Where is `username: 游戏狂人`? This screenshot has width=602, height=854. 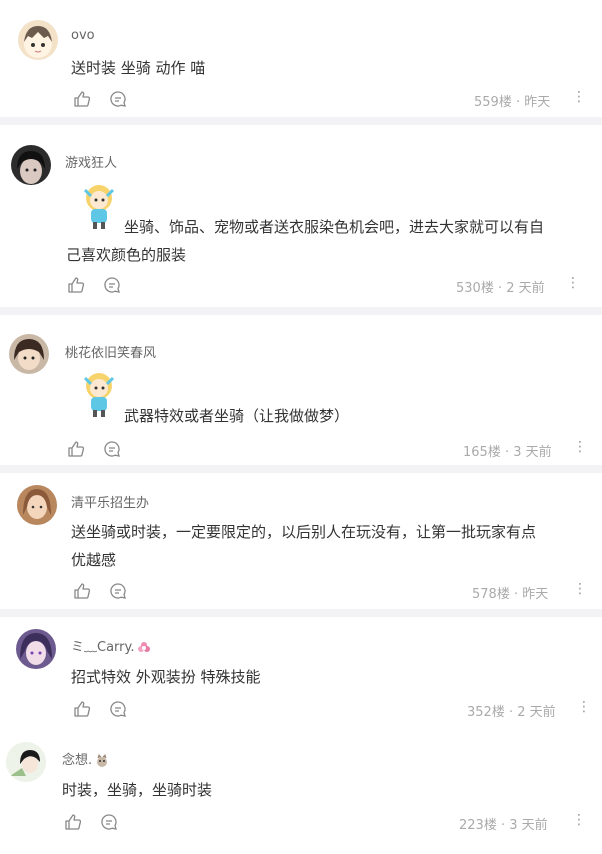 username: 游戏狂人 is located at coordinates (91, 161).